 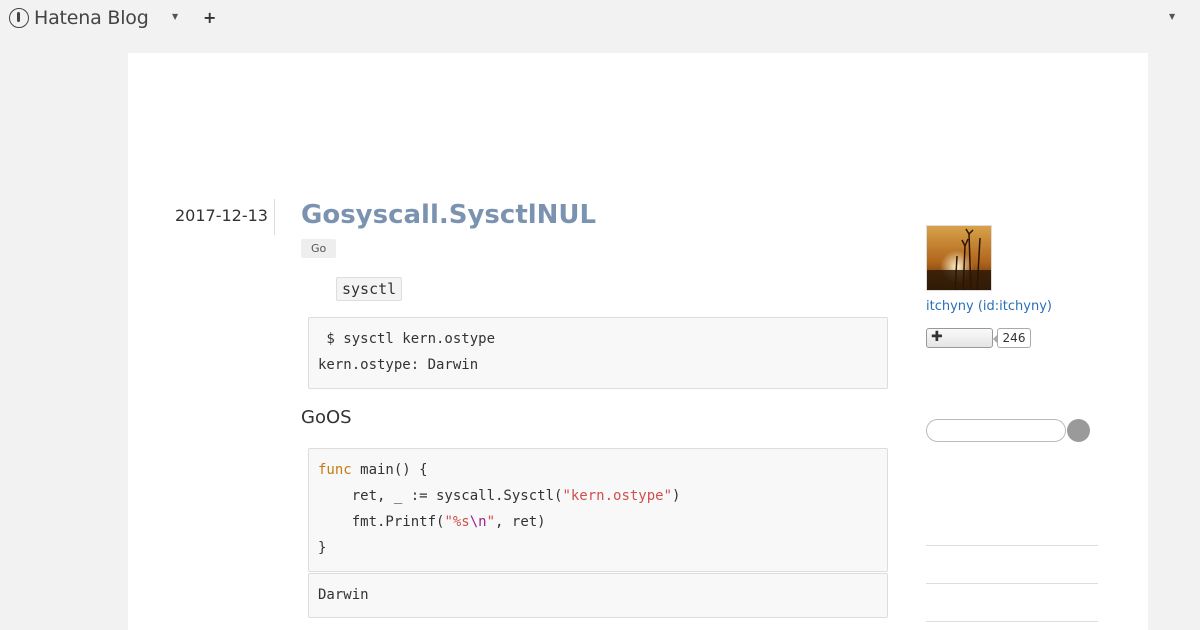 What do you see at coordinates (617, 496) in the screenshot?
I see `string-token: "kern.ostype"` at bounding box center [617, 496].